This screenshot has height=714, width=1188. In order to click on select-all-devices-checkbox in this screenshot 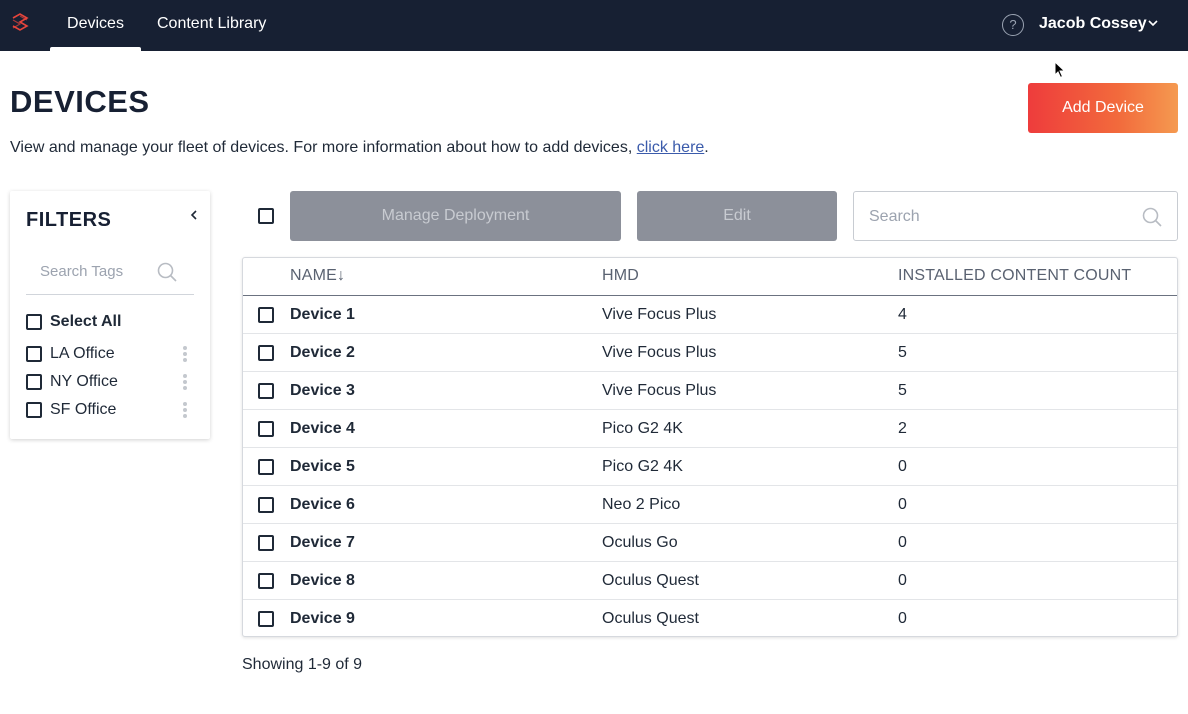, I will do `click(266, 216)`.